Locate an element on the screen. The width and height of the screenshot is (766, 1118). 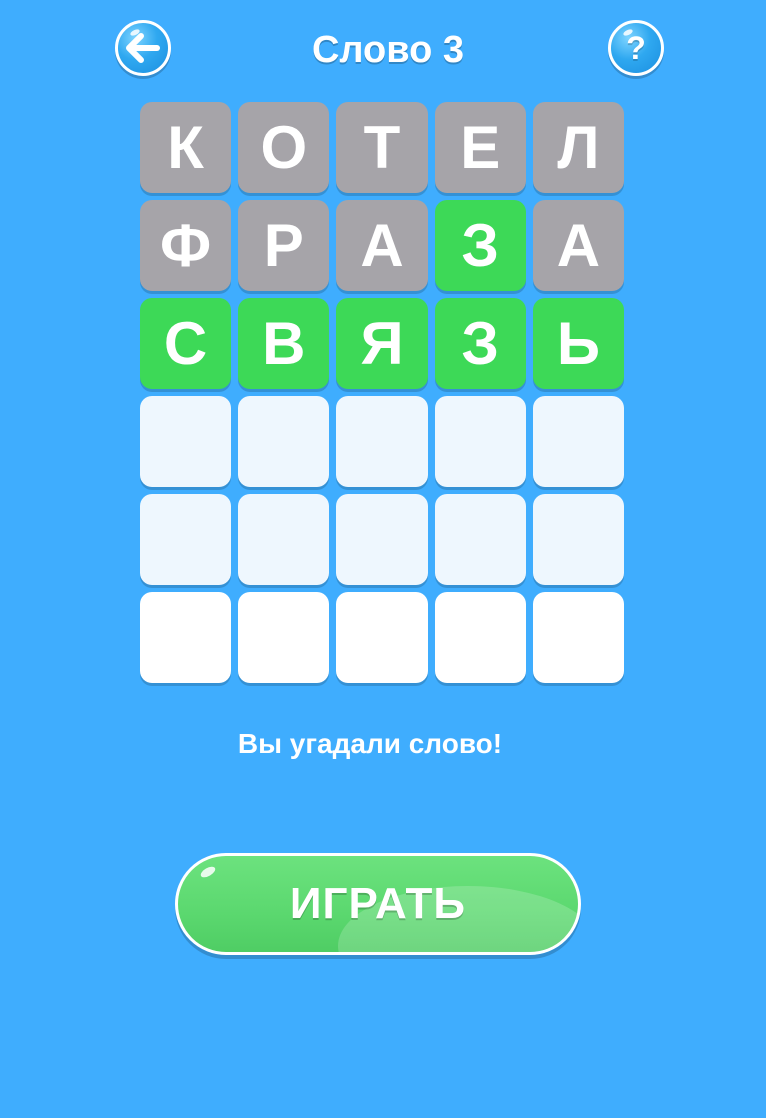
letter-tile: К is located at coordinates (186, 147).